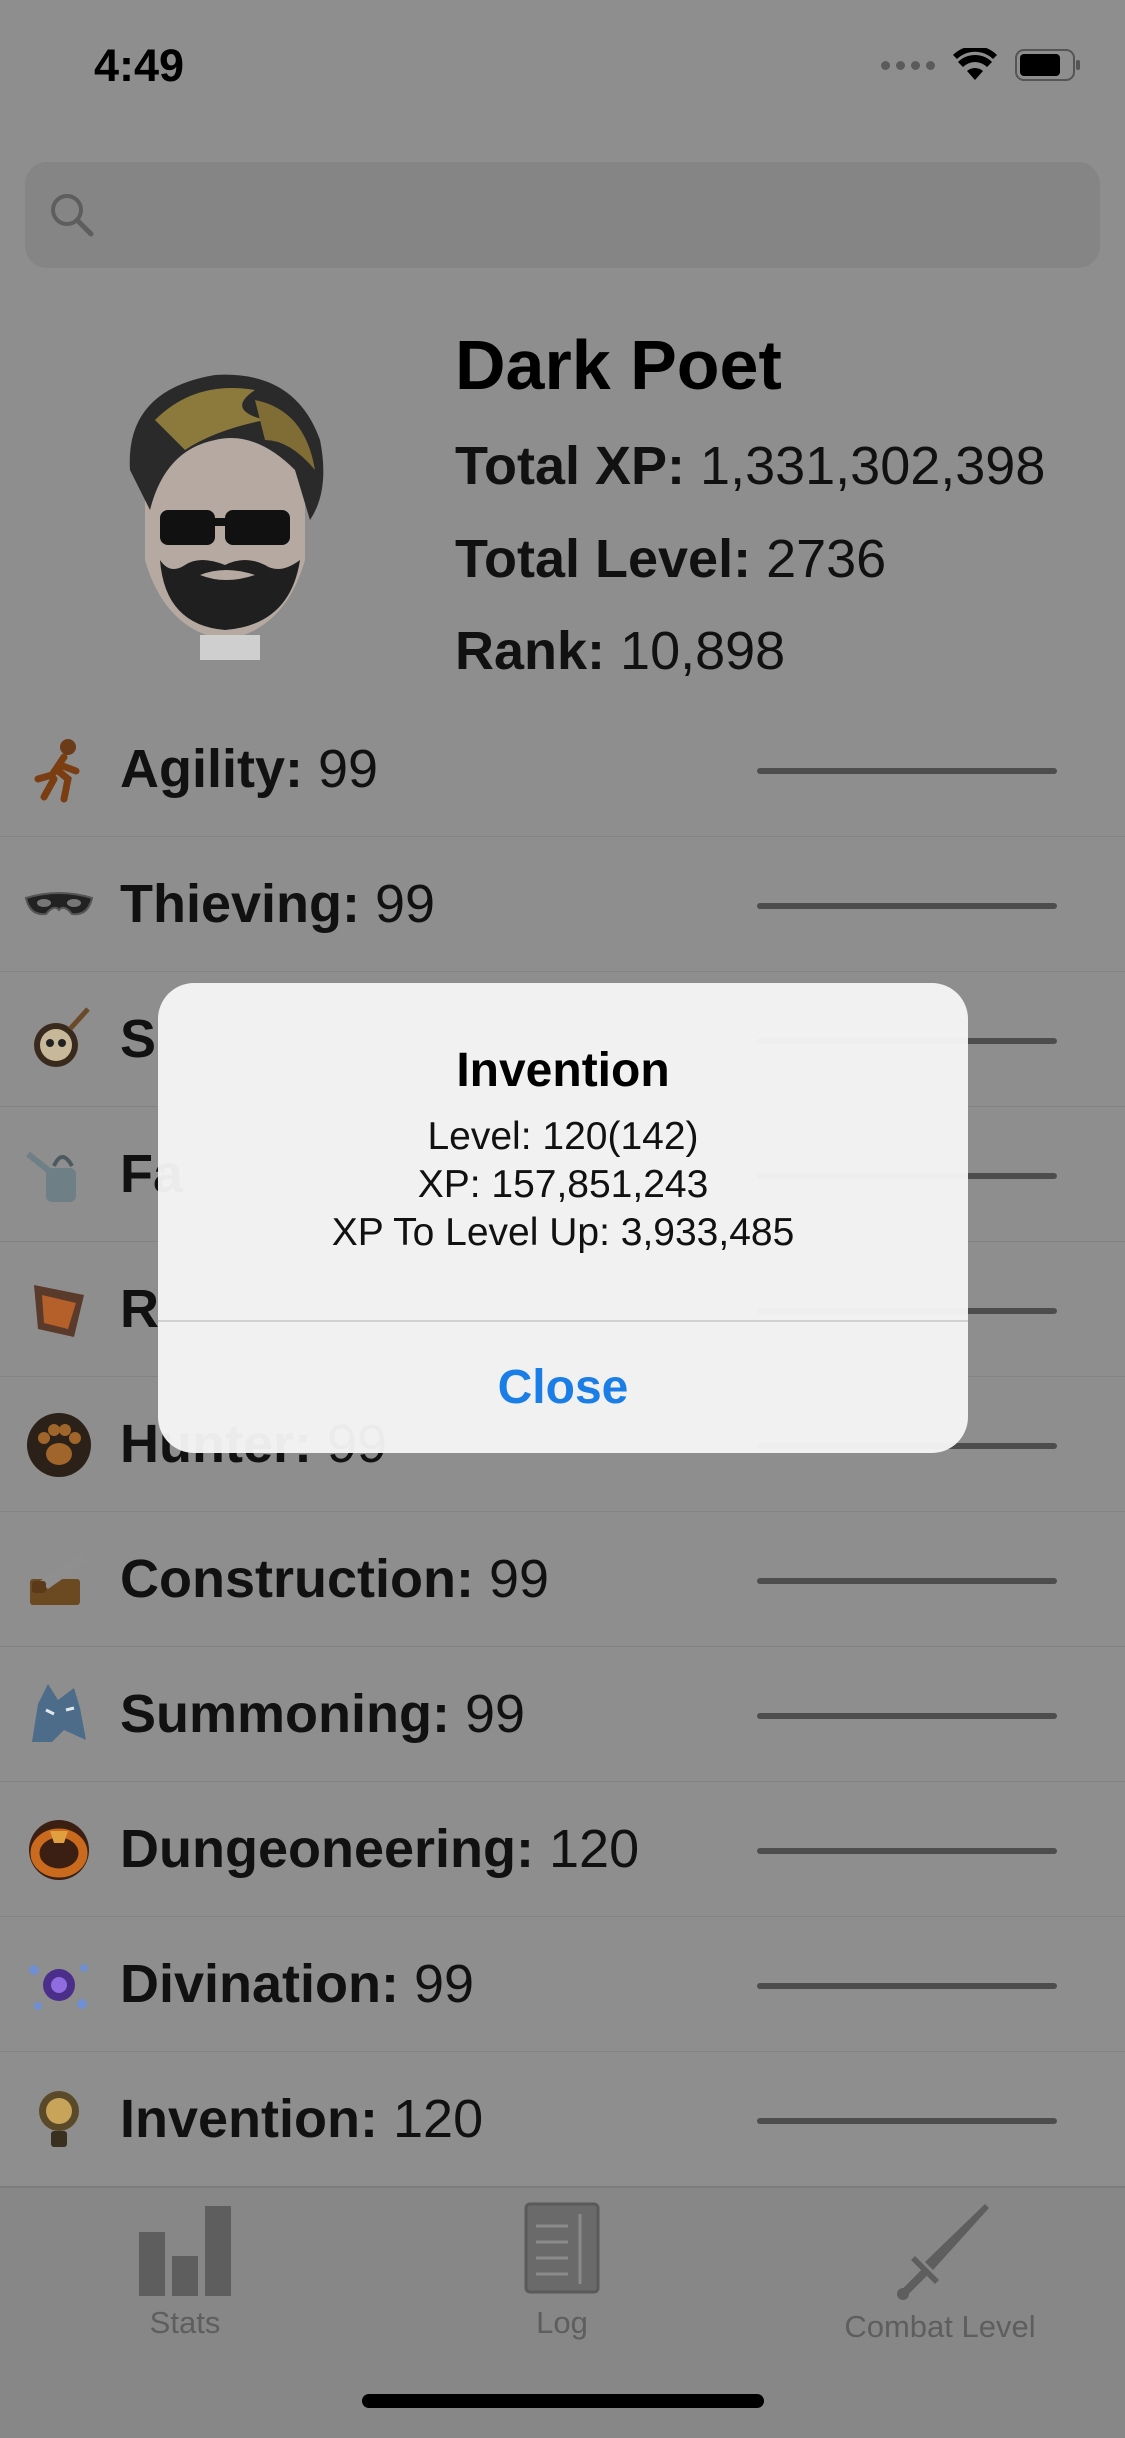 This screenshot has height=2438, width=1125. What do you see at coordinates (563, 2401) in the screenshot?
I see `home-indicator` at bounding box center [563, 2401].